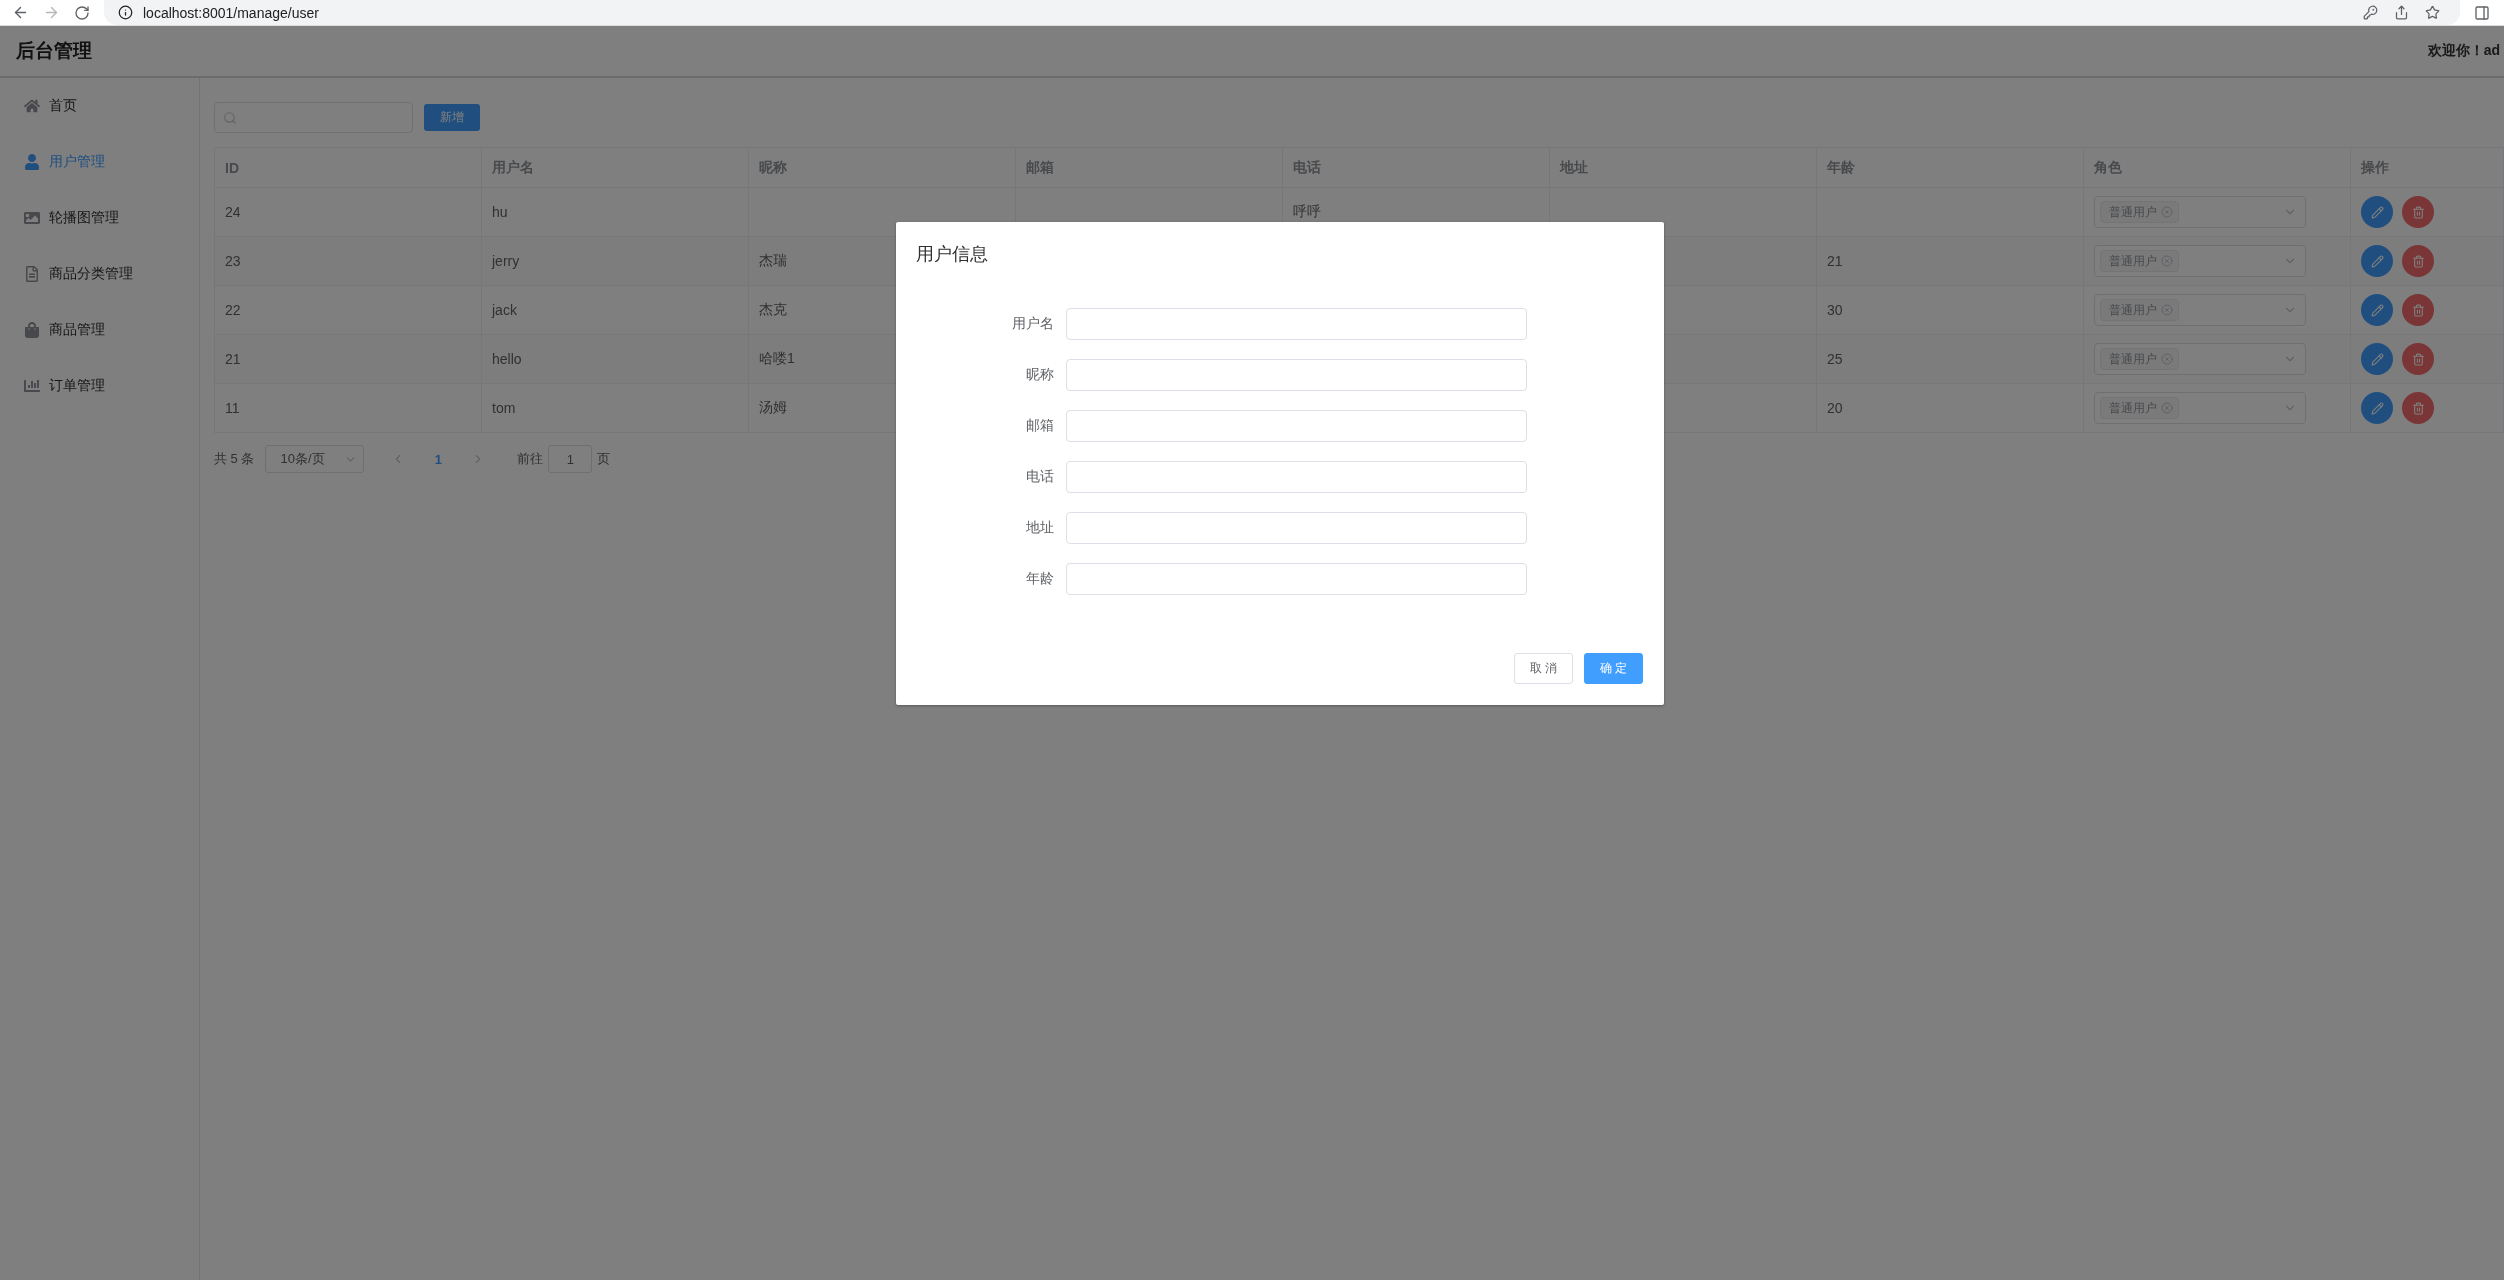 The height and width of the screenshot is (1280, 2504). Describe the element at coordinates (32, 106) in the screenshot. I see `home-icon` at that location.